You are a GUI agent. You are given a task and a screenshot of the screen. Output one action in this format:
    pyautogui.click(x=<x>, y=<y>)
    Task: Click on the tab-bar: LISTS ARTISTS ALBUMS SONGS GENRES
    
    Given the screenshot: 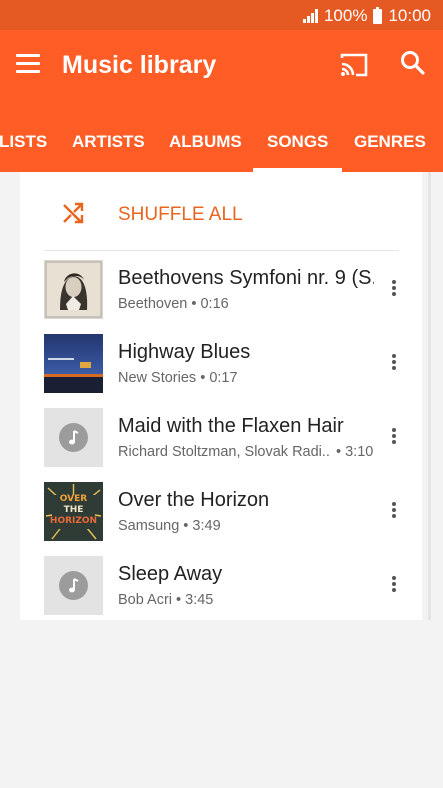 What is the action you would take?
    pyautogui.click(x=221, y=138)
    